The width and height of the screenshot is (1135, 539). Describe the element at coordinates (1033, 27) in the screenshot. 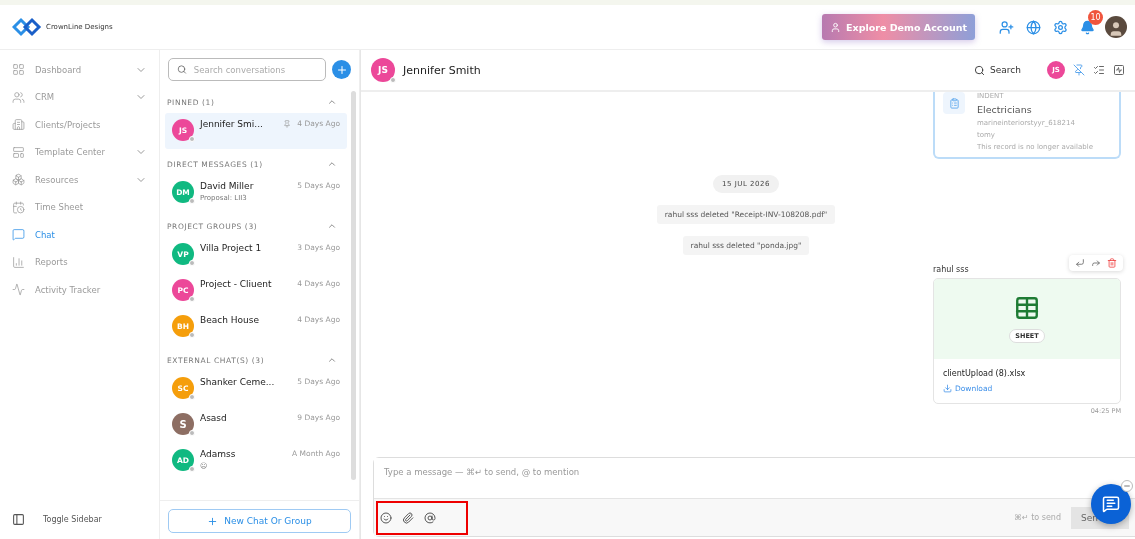

I see `globe-icon` at that location.